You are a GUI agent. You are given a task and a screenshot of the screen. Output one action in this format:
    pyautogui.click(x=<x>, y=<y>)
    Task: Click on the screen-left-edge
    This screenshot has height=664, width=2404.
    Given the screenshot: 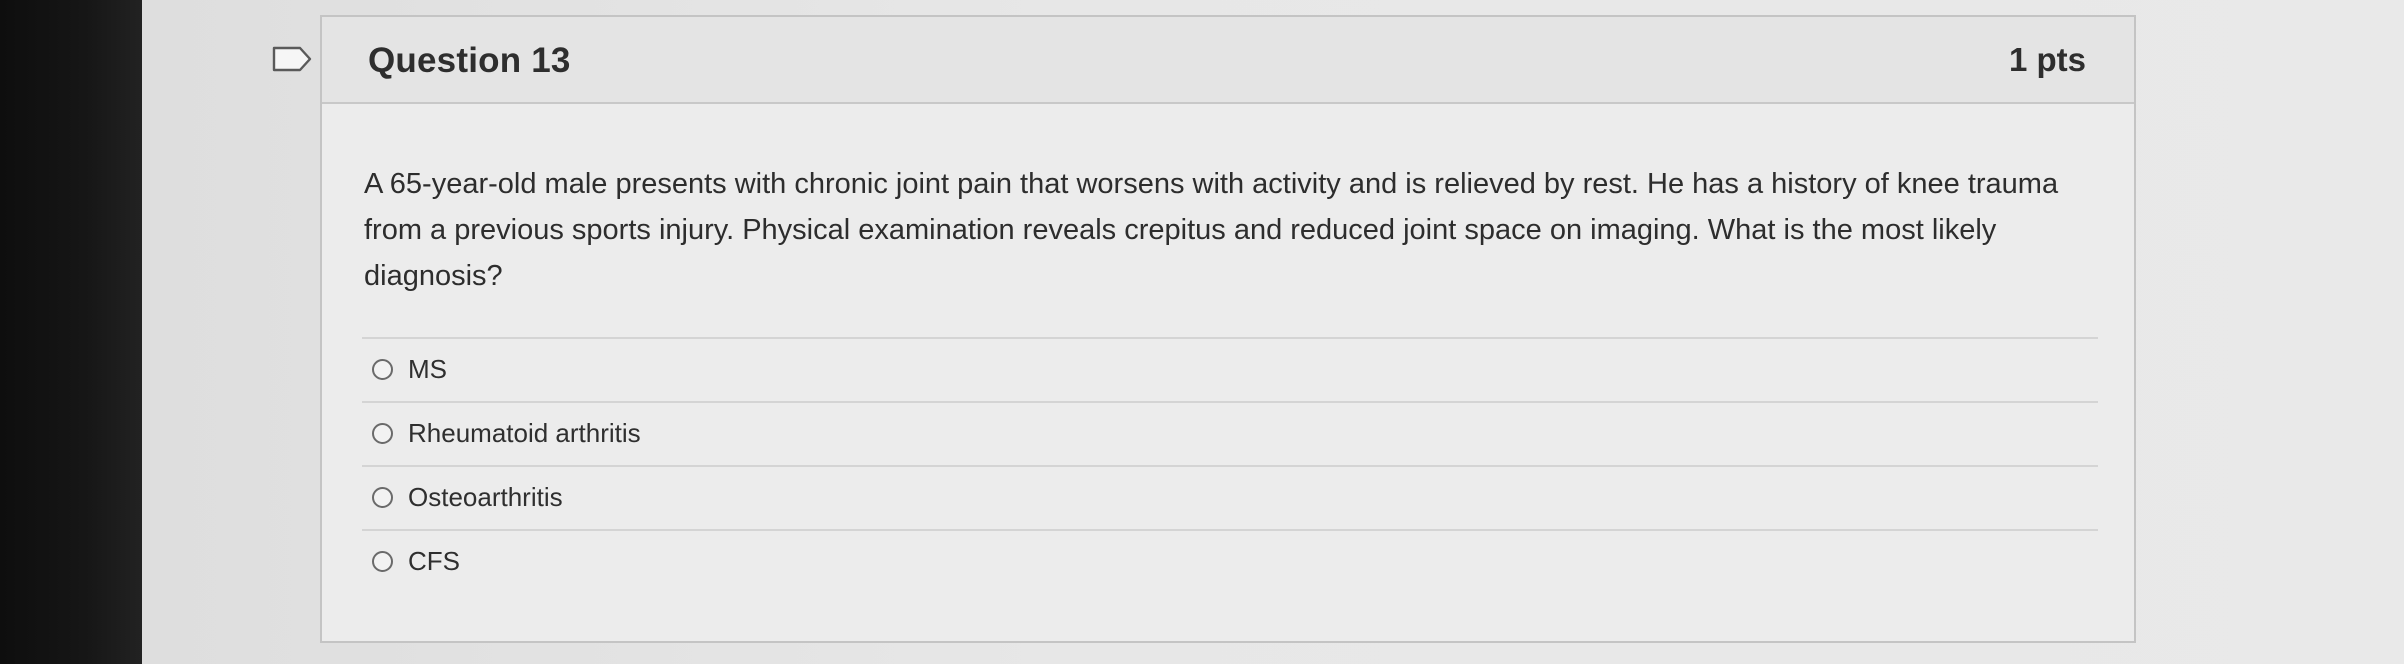 What is the action you would take?
    pyautogui.click(x=71, y=332)
    